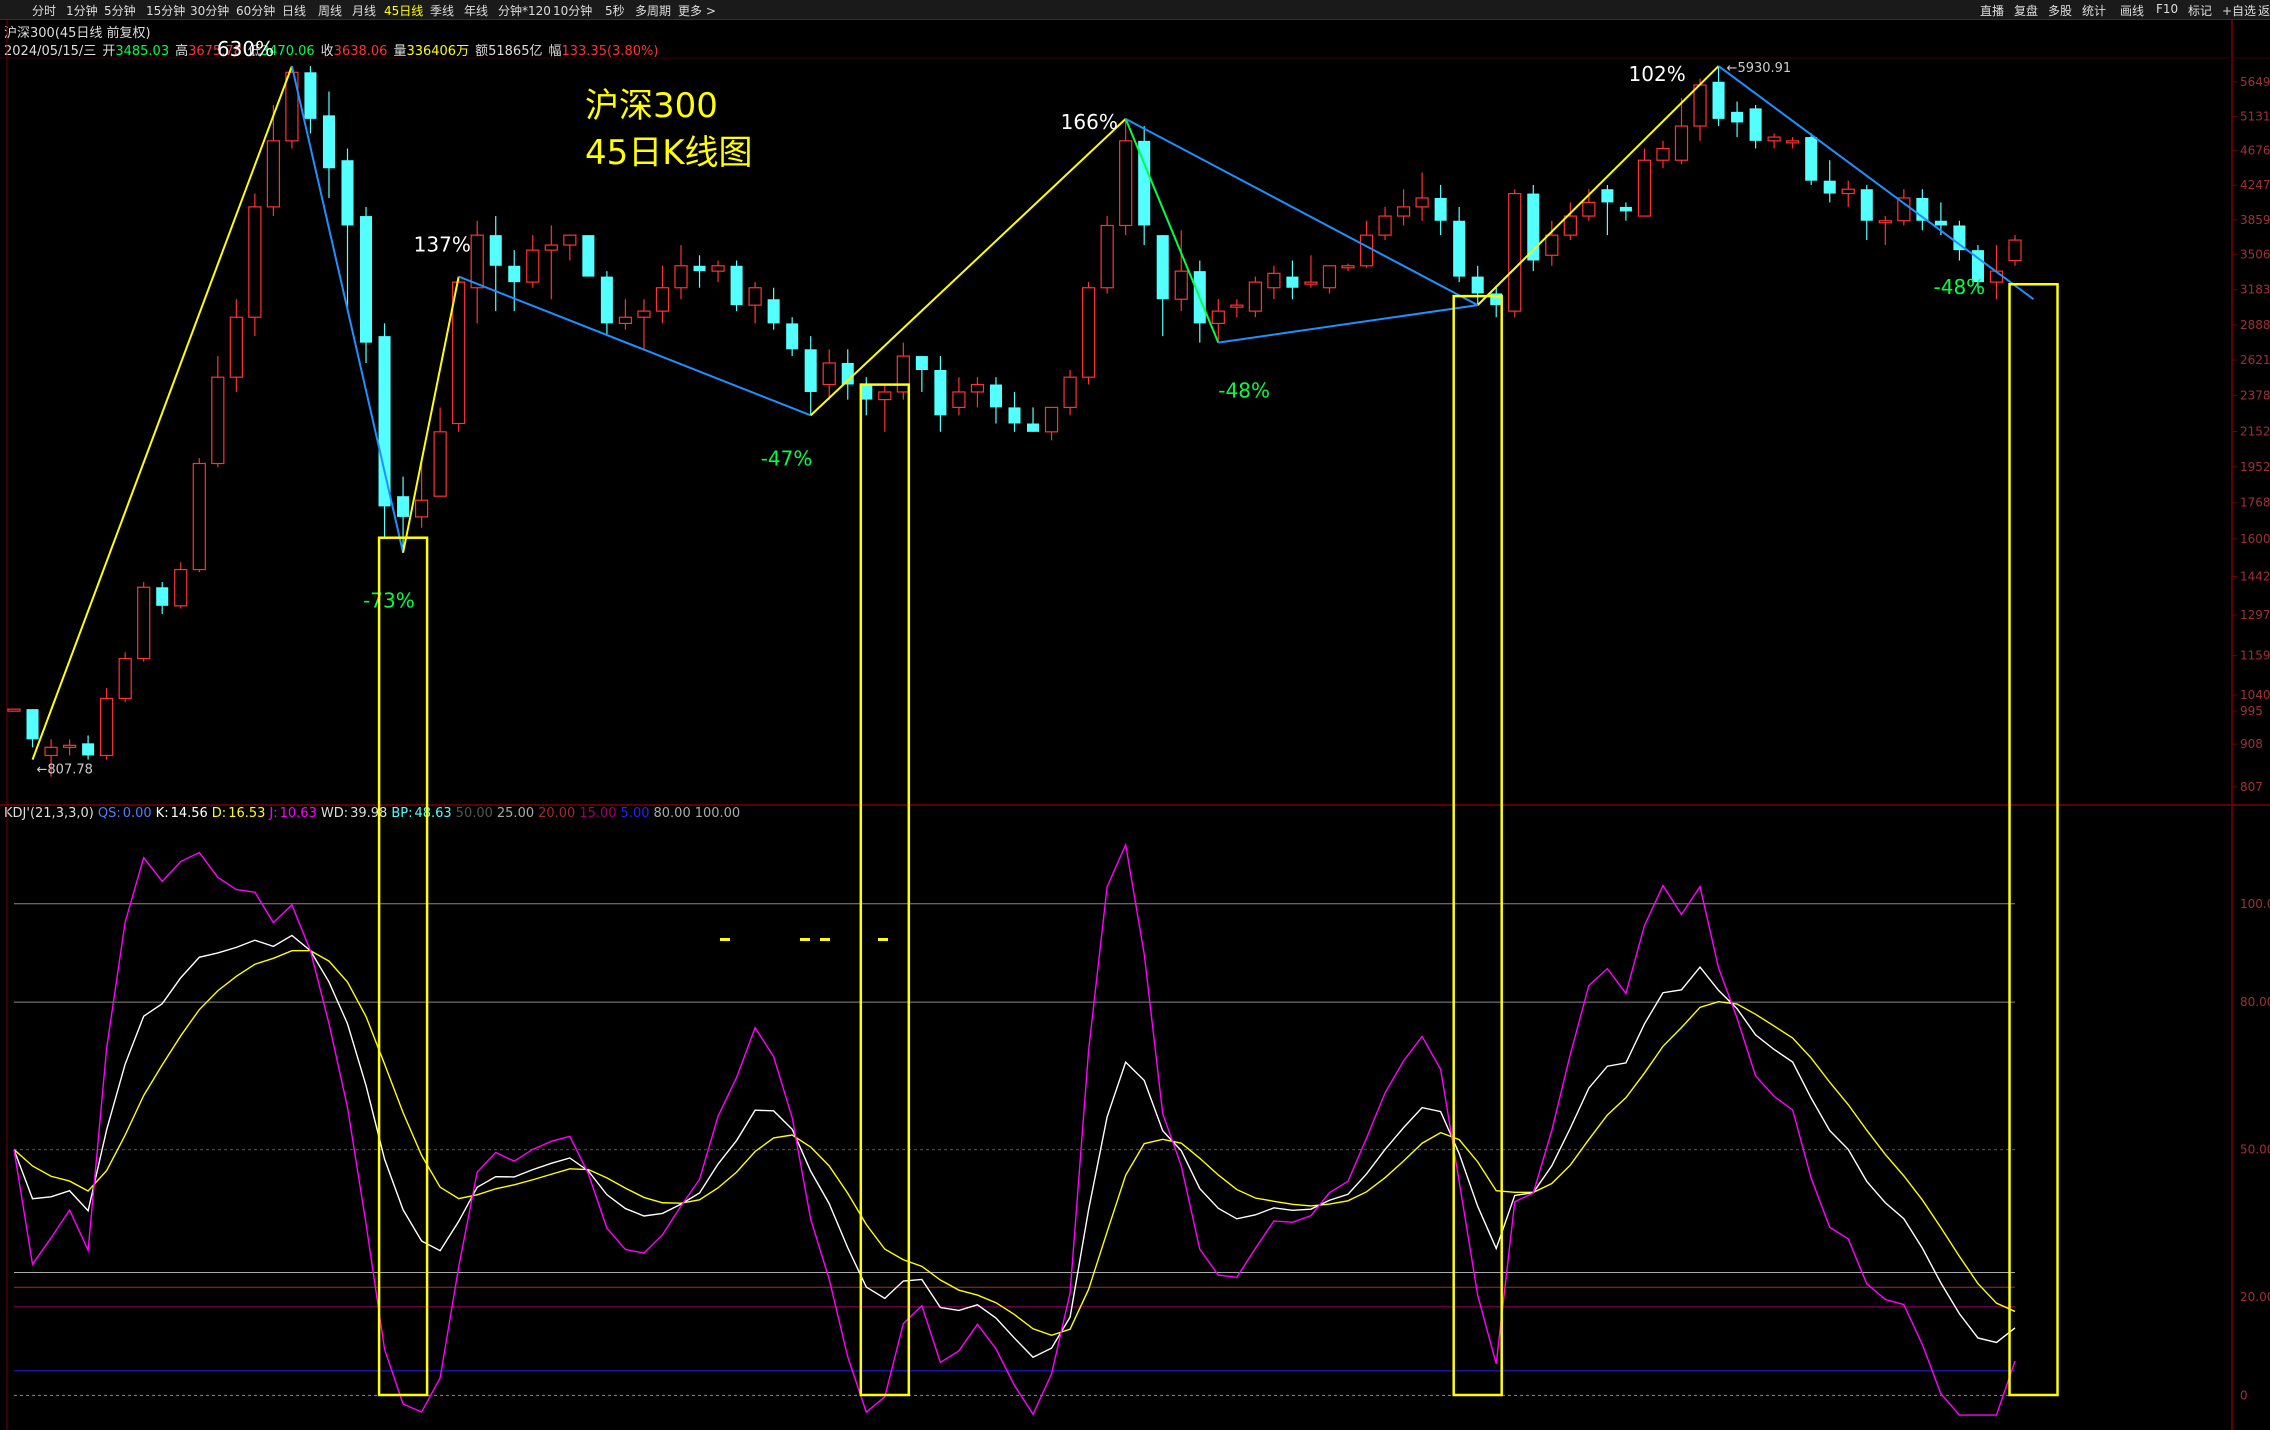 The image size is (2270, 1430). What do you see at coordinates (2255, 185) in the screenshot?
I see `price-tick-label-3: 4247` at bounding box center [2255, 185].